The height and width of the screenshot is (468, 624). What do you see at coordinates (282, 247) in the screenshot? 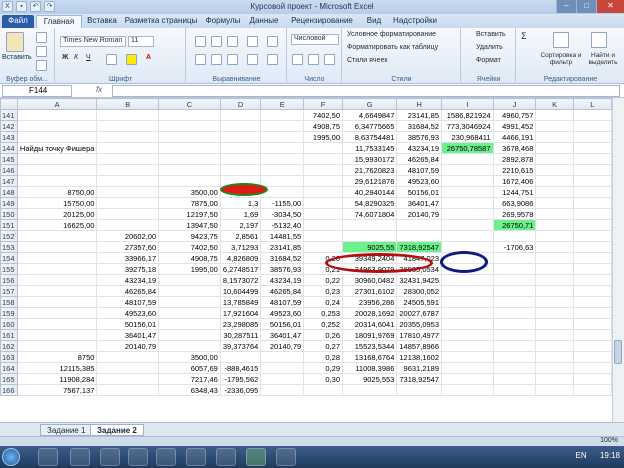
I see `cell: 23141,85` at bounding box center [282, 247].